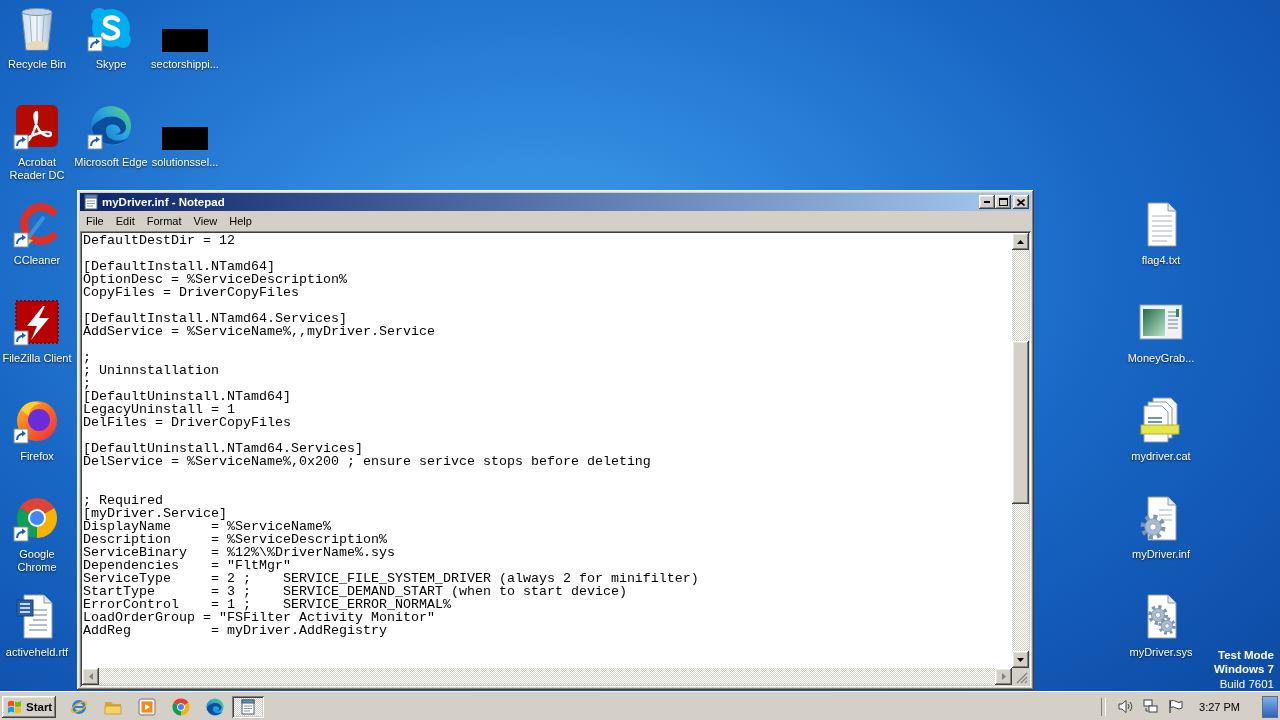  I want to click on menu-item: File, so click(95, 221).